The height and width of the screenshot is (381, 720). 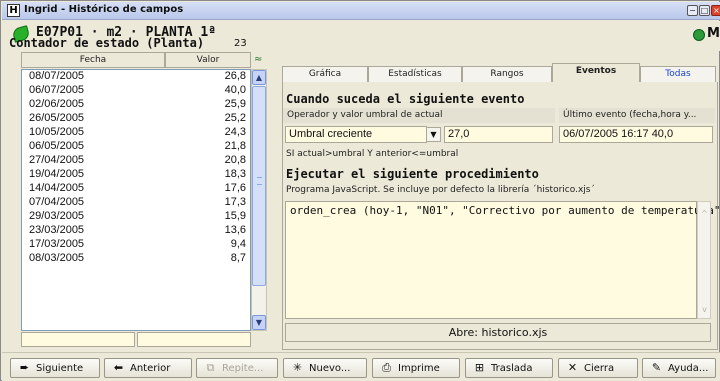 What do you see at coordinates (208, 60) in the screenshot?
I see `column-header-value: Valor` at bounding box center [208, 60].